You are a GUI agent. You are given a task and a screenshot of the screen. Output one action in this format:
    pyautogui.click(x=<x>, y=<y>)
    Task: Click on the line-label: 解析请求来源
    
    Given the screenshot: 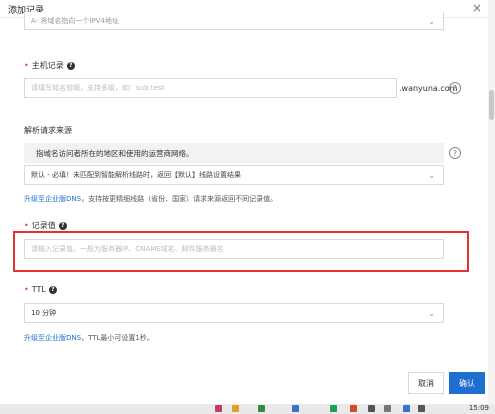 What is the action you would take?
    pyautogui.click(x=48, y=130)
    